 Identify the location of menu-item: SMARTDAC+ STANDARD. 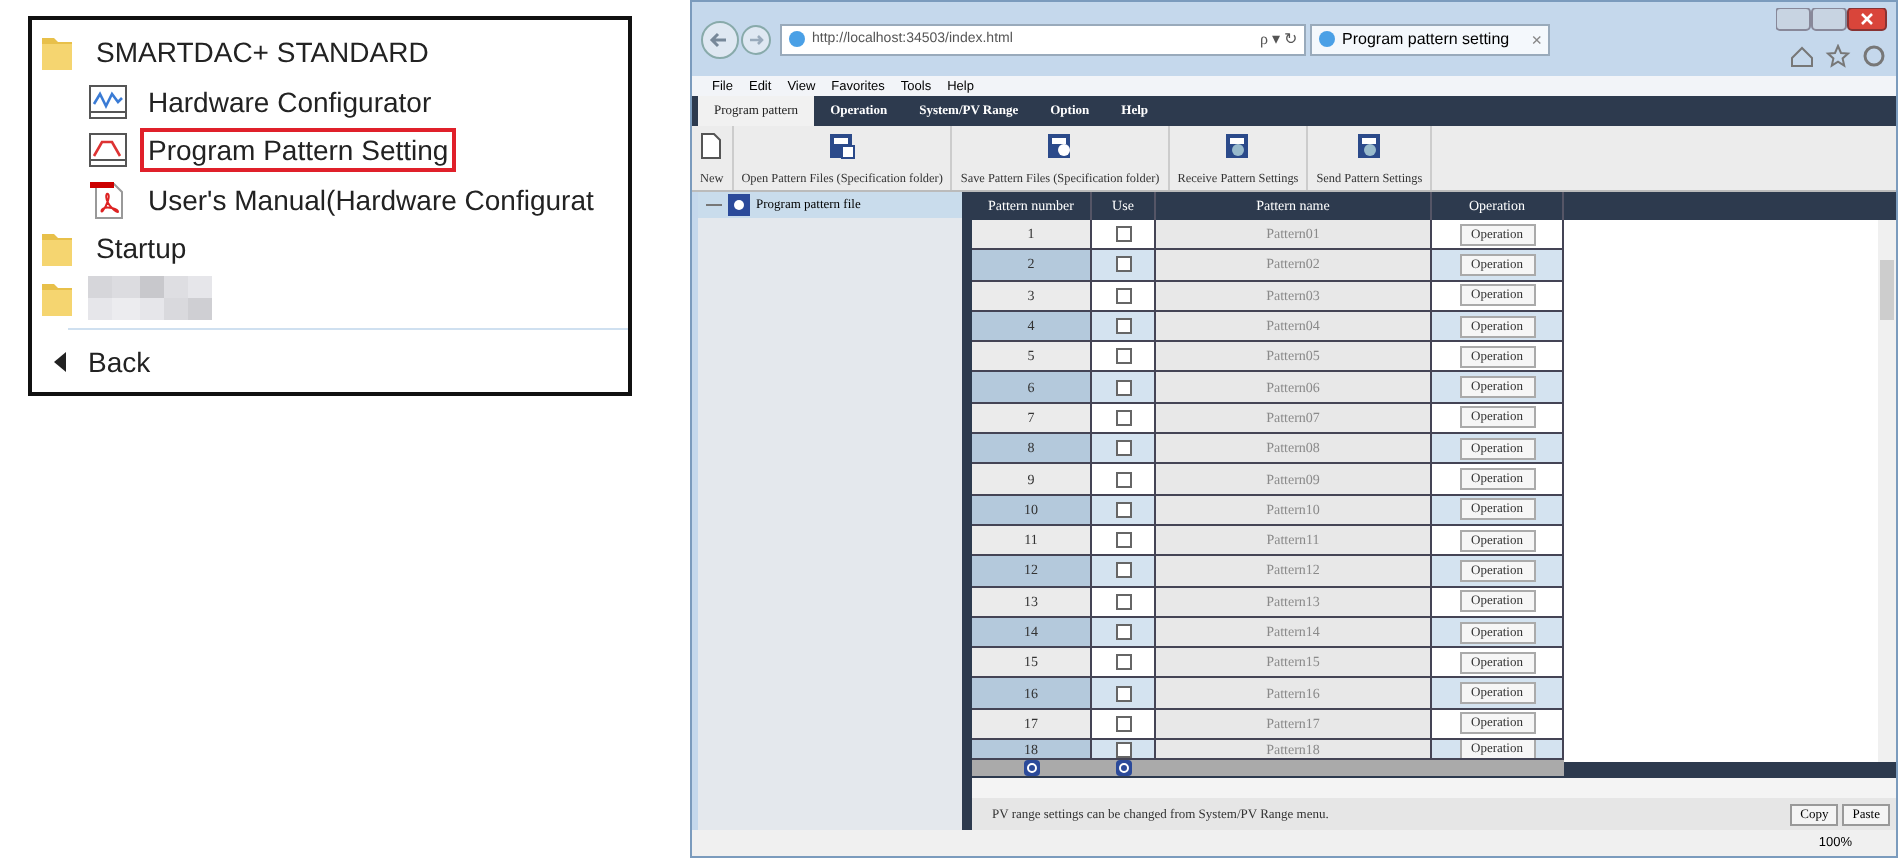
(262, 52).